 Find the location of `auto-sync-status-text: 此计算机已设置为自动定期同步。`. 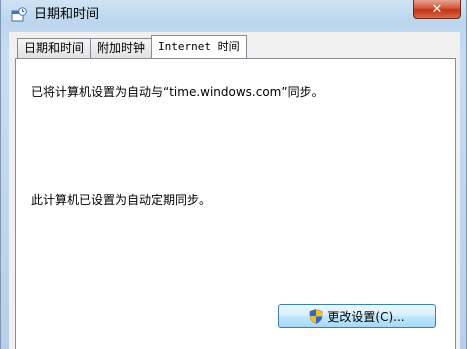

auto-sync-status-text: 此计算机已设置为自动定期同步。 is located at coordinates (121, 200).